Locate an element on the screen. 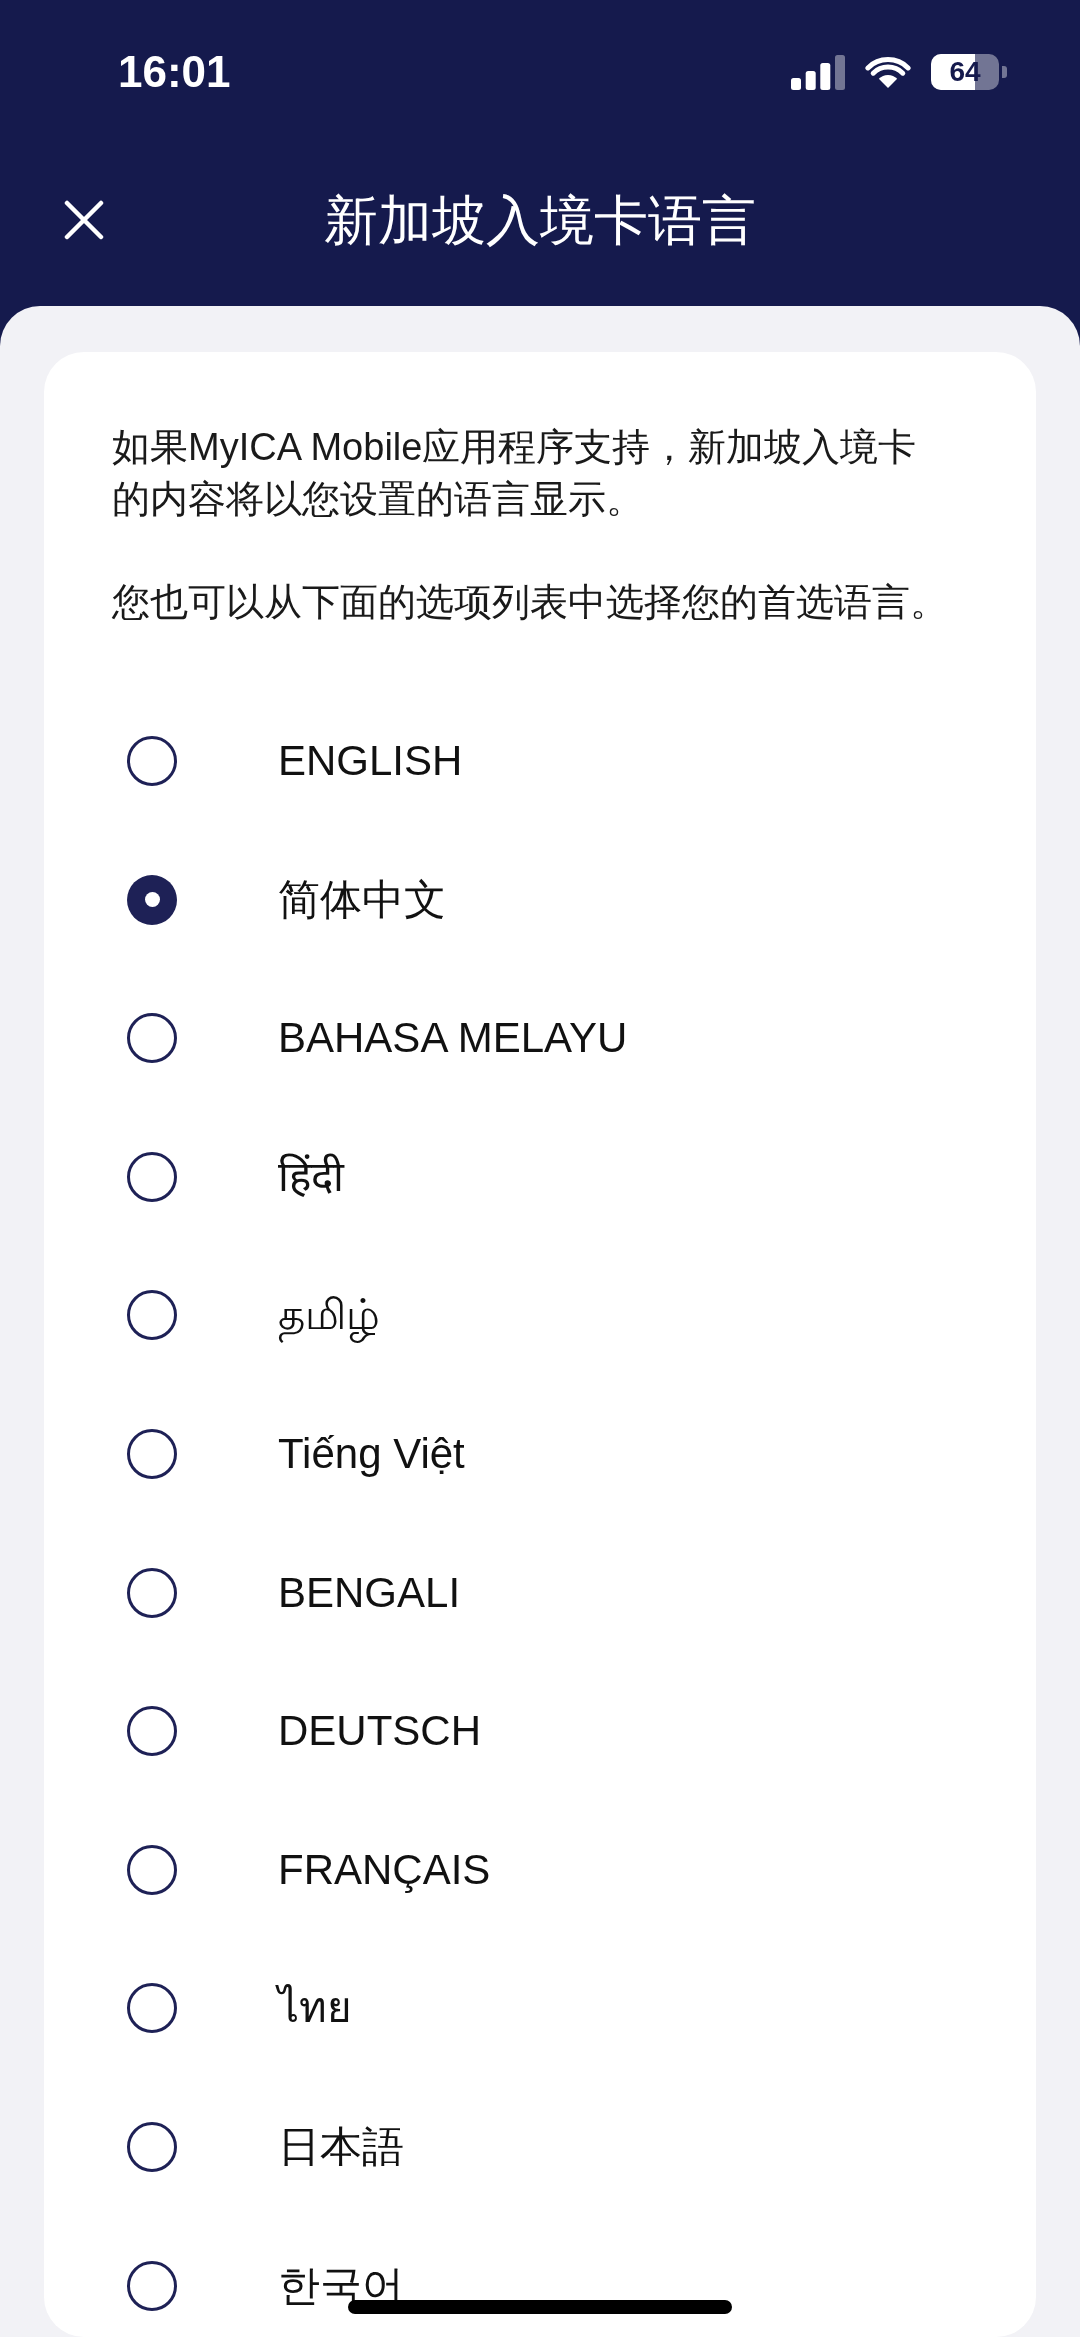 The height and width of the screenshot is (2337, 1080). signal-icon is located at coordinates (818, 72).